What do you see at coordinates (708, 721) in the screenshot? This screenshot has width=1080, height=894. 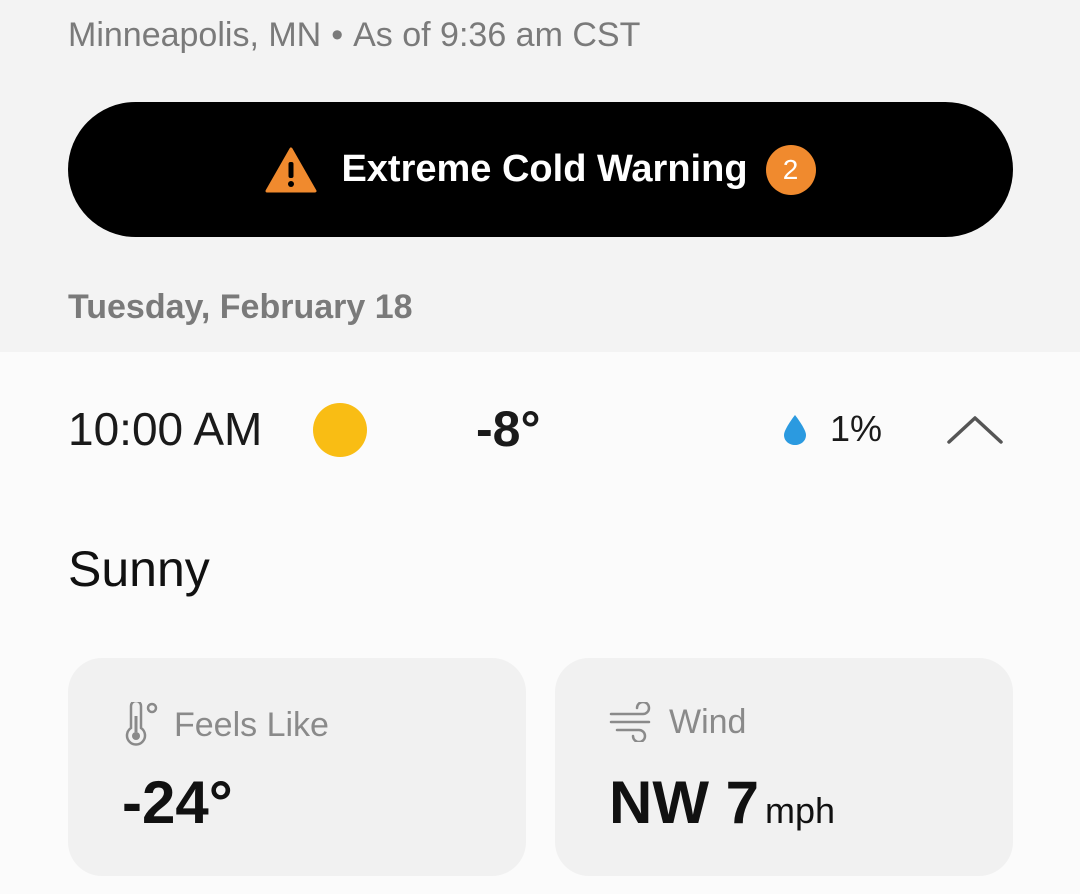 I see `wind-label: Wind` at bounding box center [708, 721].